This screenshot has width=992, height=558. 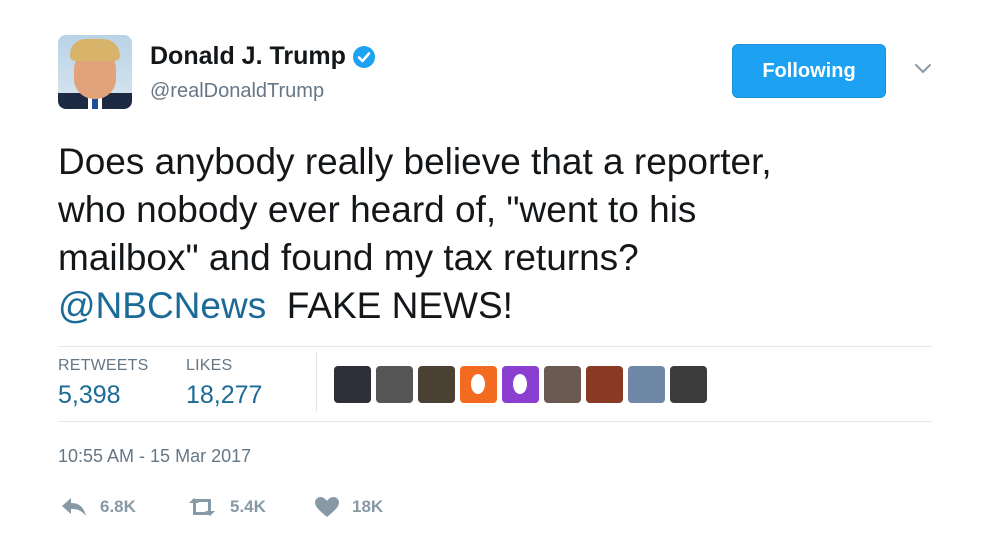 I want to click on liker-avatars, so click(x=520, y=384).